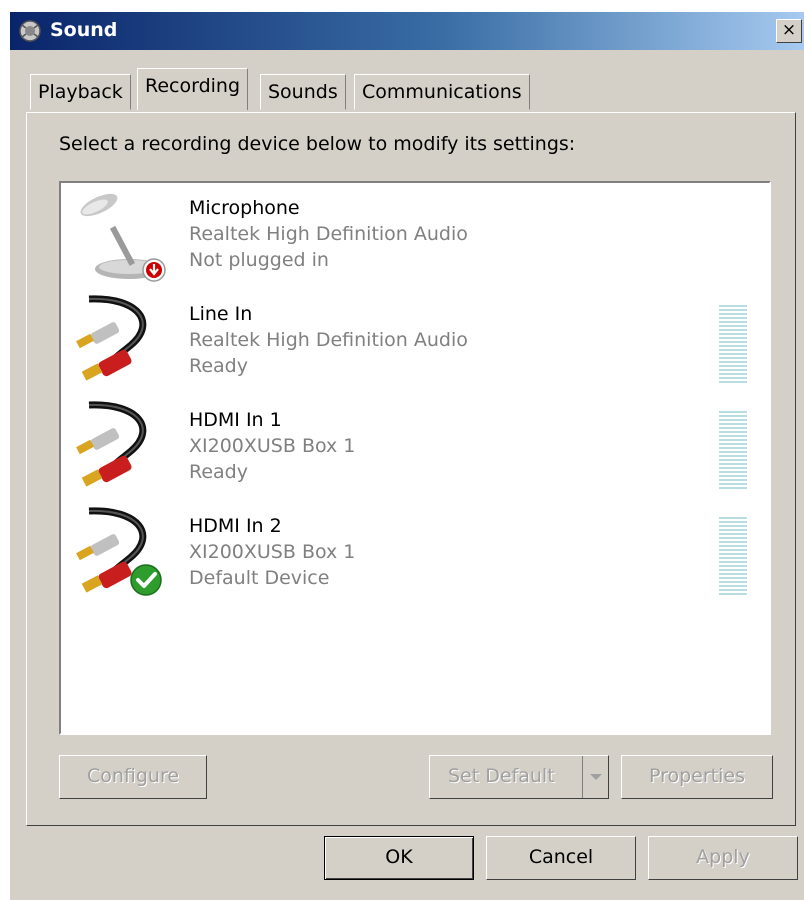  What do you see at coordinates (789, 31) in the screenshot?
I see `close-button: ×` at bounding box center [789, 31].